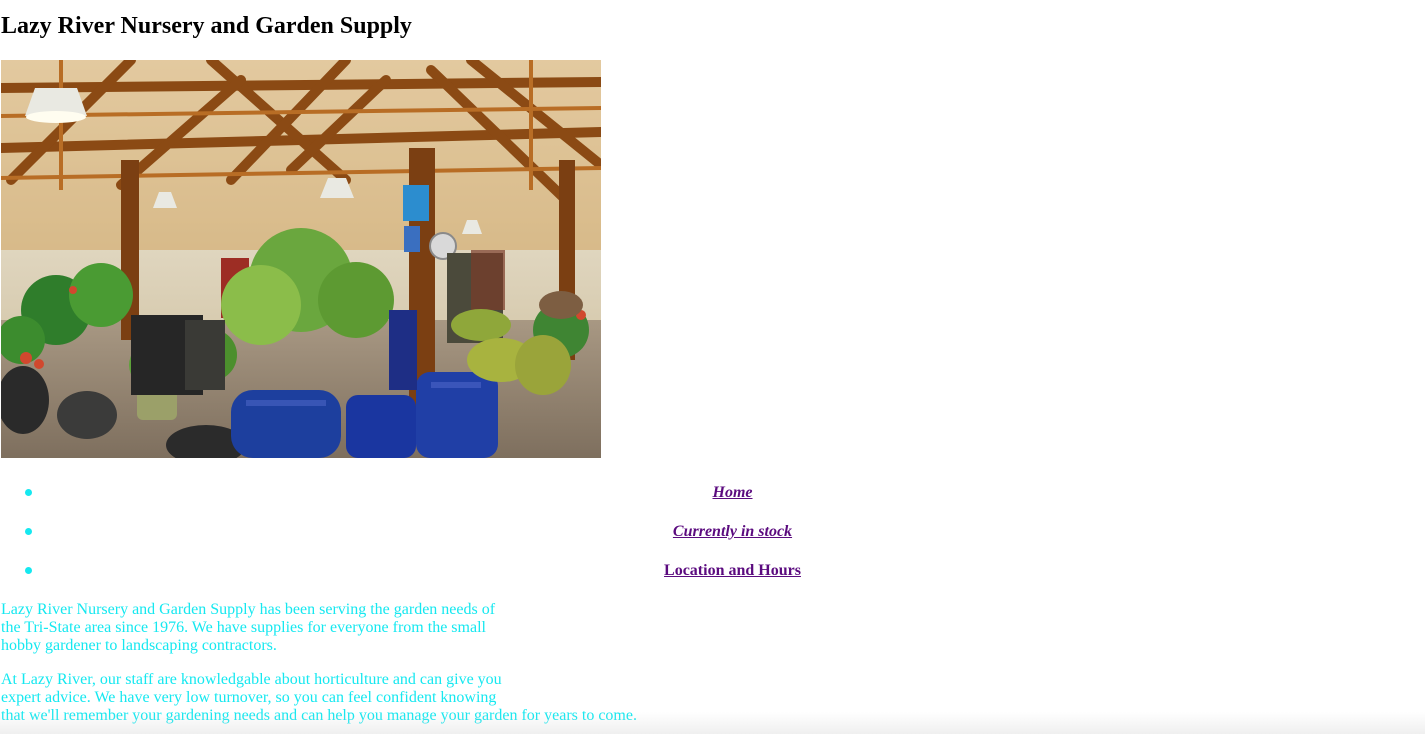  Describe the element at coordinates (732, 570) in the screenshot. I see `nav-link-location-and-hours: Location and Hours` at that location.